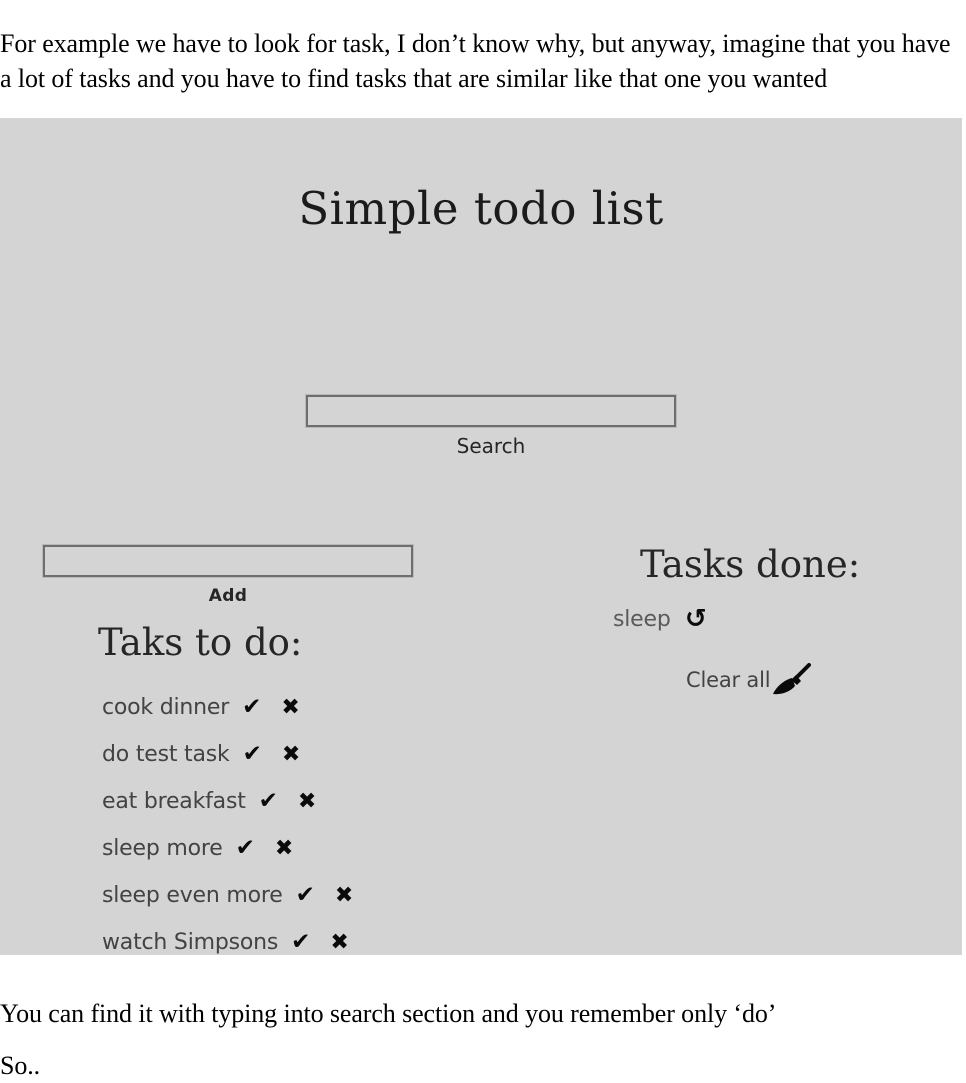 The image size is (966, 1083). Describe the element at coordinates (166, 707) in the screenshot. I see `todo-item-label: cook dinner` at that location.